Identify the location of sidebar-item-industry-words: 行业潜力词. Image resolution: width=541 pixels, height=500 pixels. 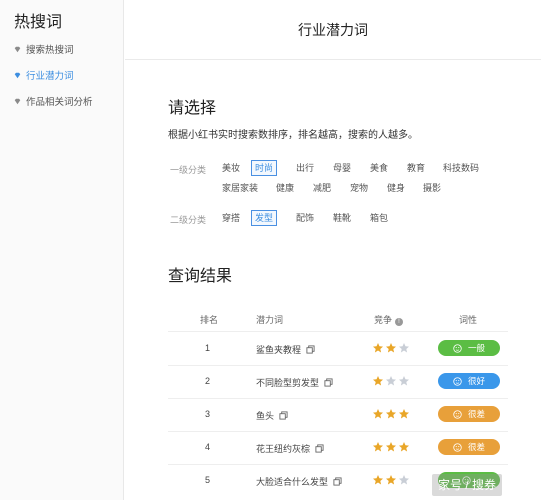
(44, 75).